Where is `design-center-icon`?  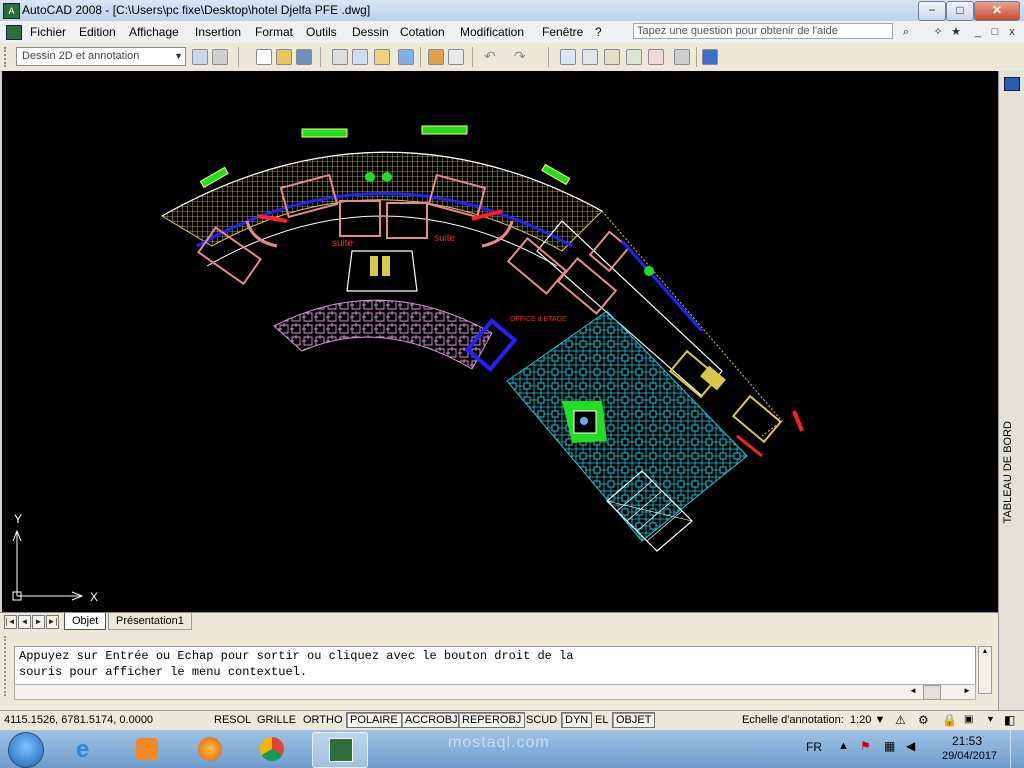 design-center-icon is located at coordinates (612, 57).